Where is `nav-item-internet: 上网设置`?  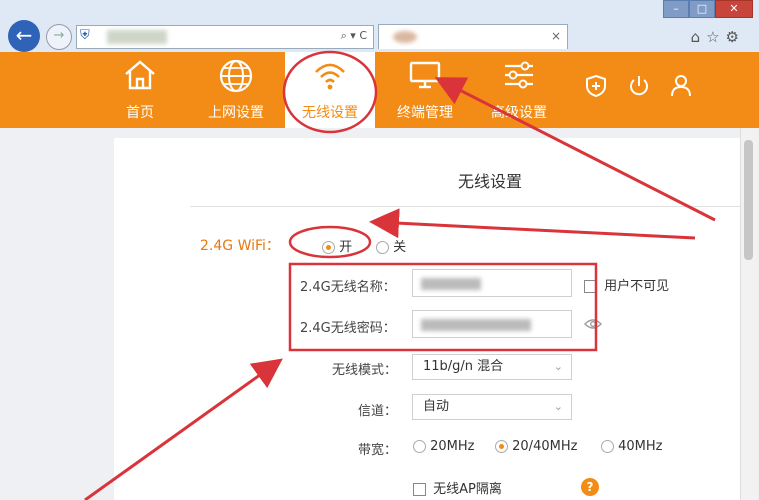 nav-item-internet: 上网设置 is located at coordinates (236, 90).